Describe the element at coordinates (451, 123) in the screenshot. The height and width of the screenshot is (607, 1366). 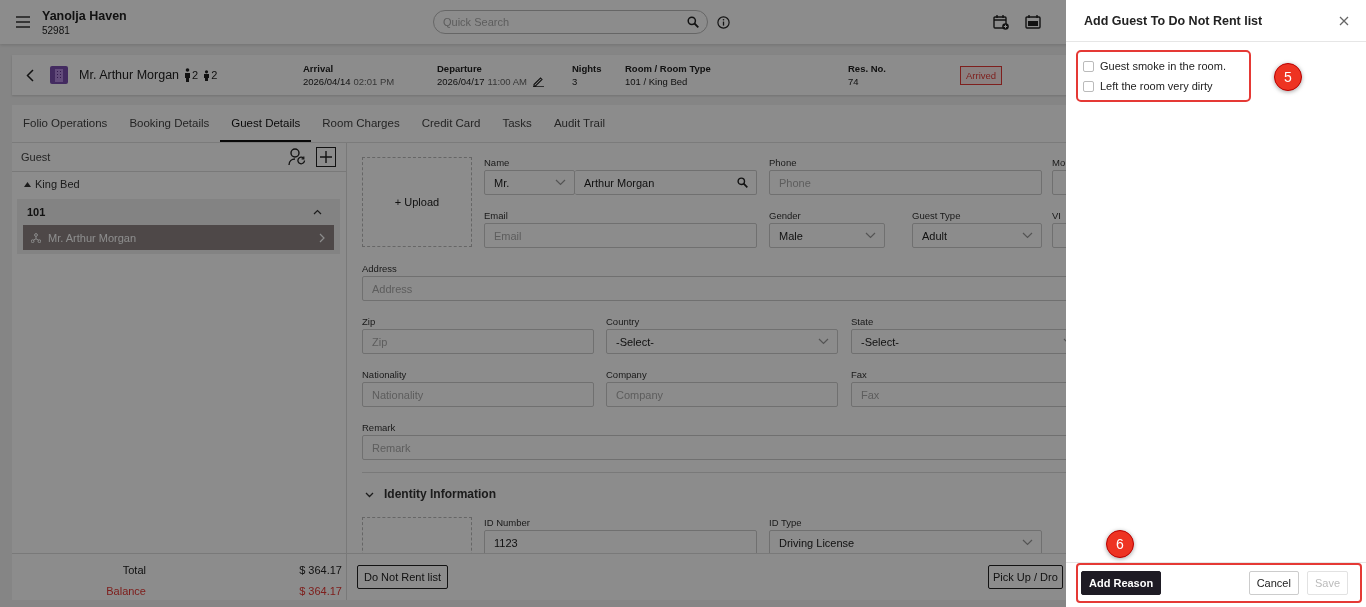
I see `tab: Credit Card` at that location.